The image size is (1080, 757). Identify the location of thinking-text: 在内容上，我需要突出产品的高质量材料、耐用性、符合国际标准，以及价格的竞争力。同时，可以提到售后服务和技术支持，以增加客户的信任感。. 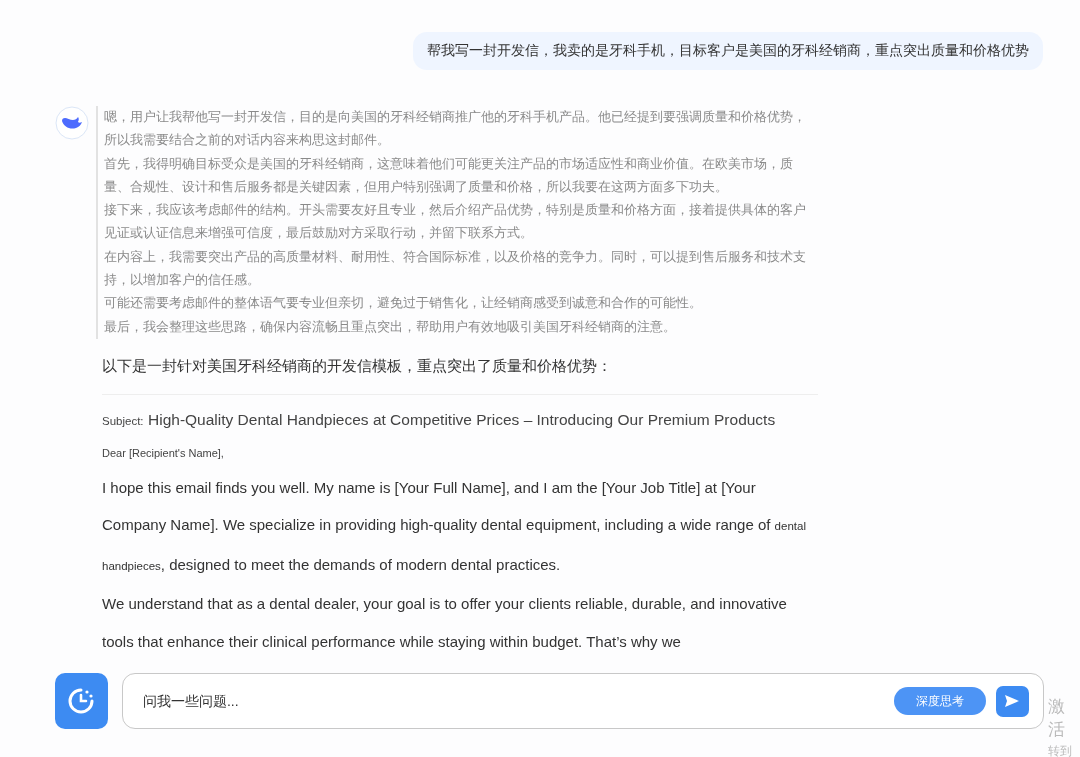
(455, 269).